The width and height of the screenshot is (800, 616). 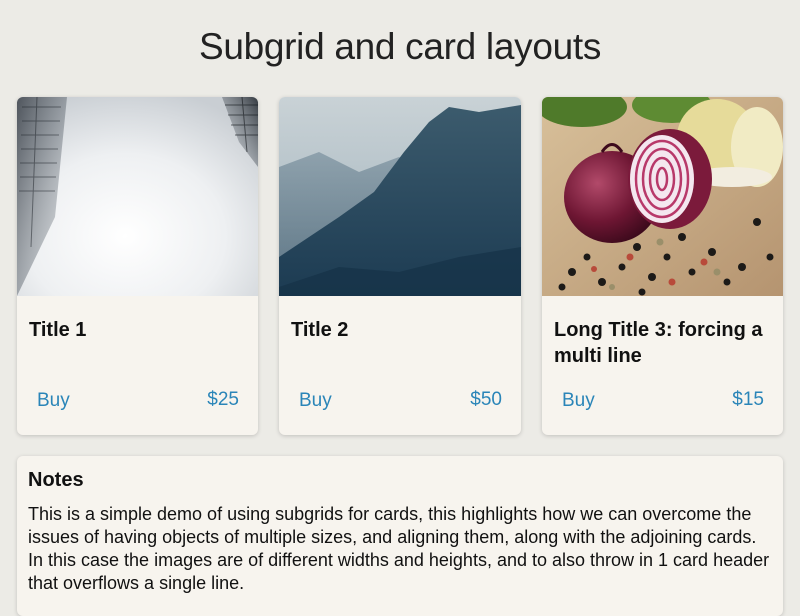 I want to click on notes-heading: Notes, so click(x=56, y=480).